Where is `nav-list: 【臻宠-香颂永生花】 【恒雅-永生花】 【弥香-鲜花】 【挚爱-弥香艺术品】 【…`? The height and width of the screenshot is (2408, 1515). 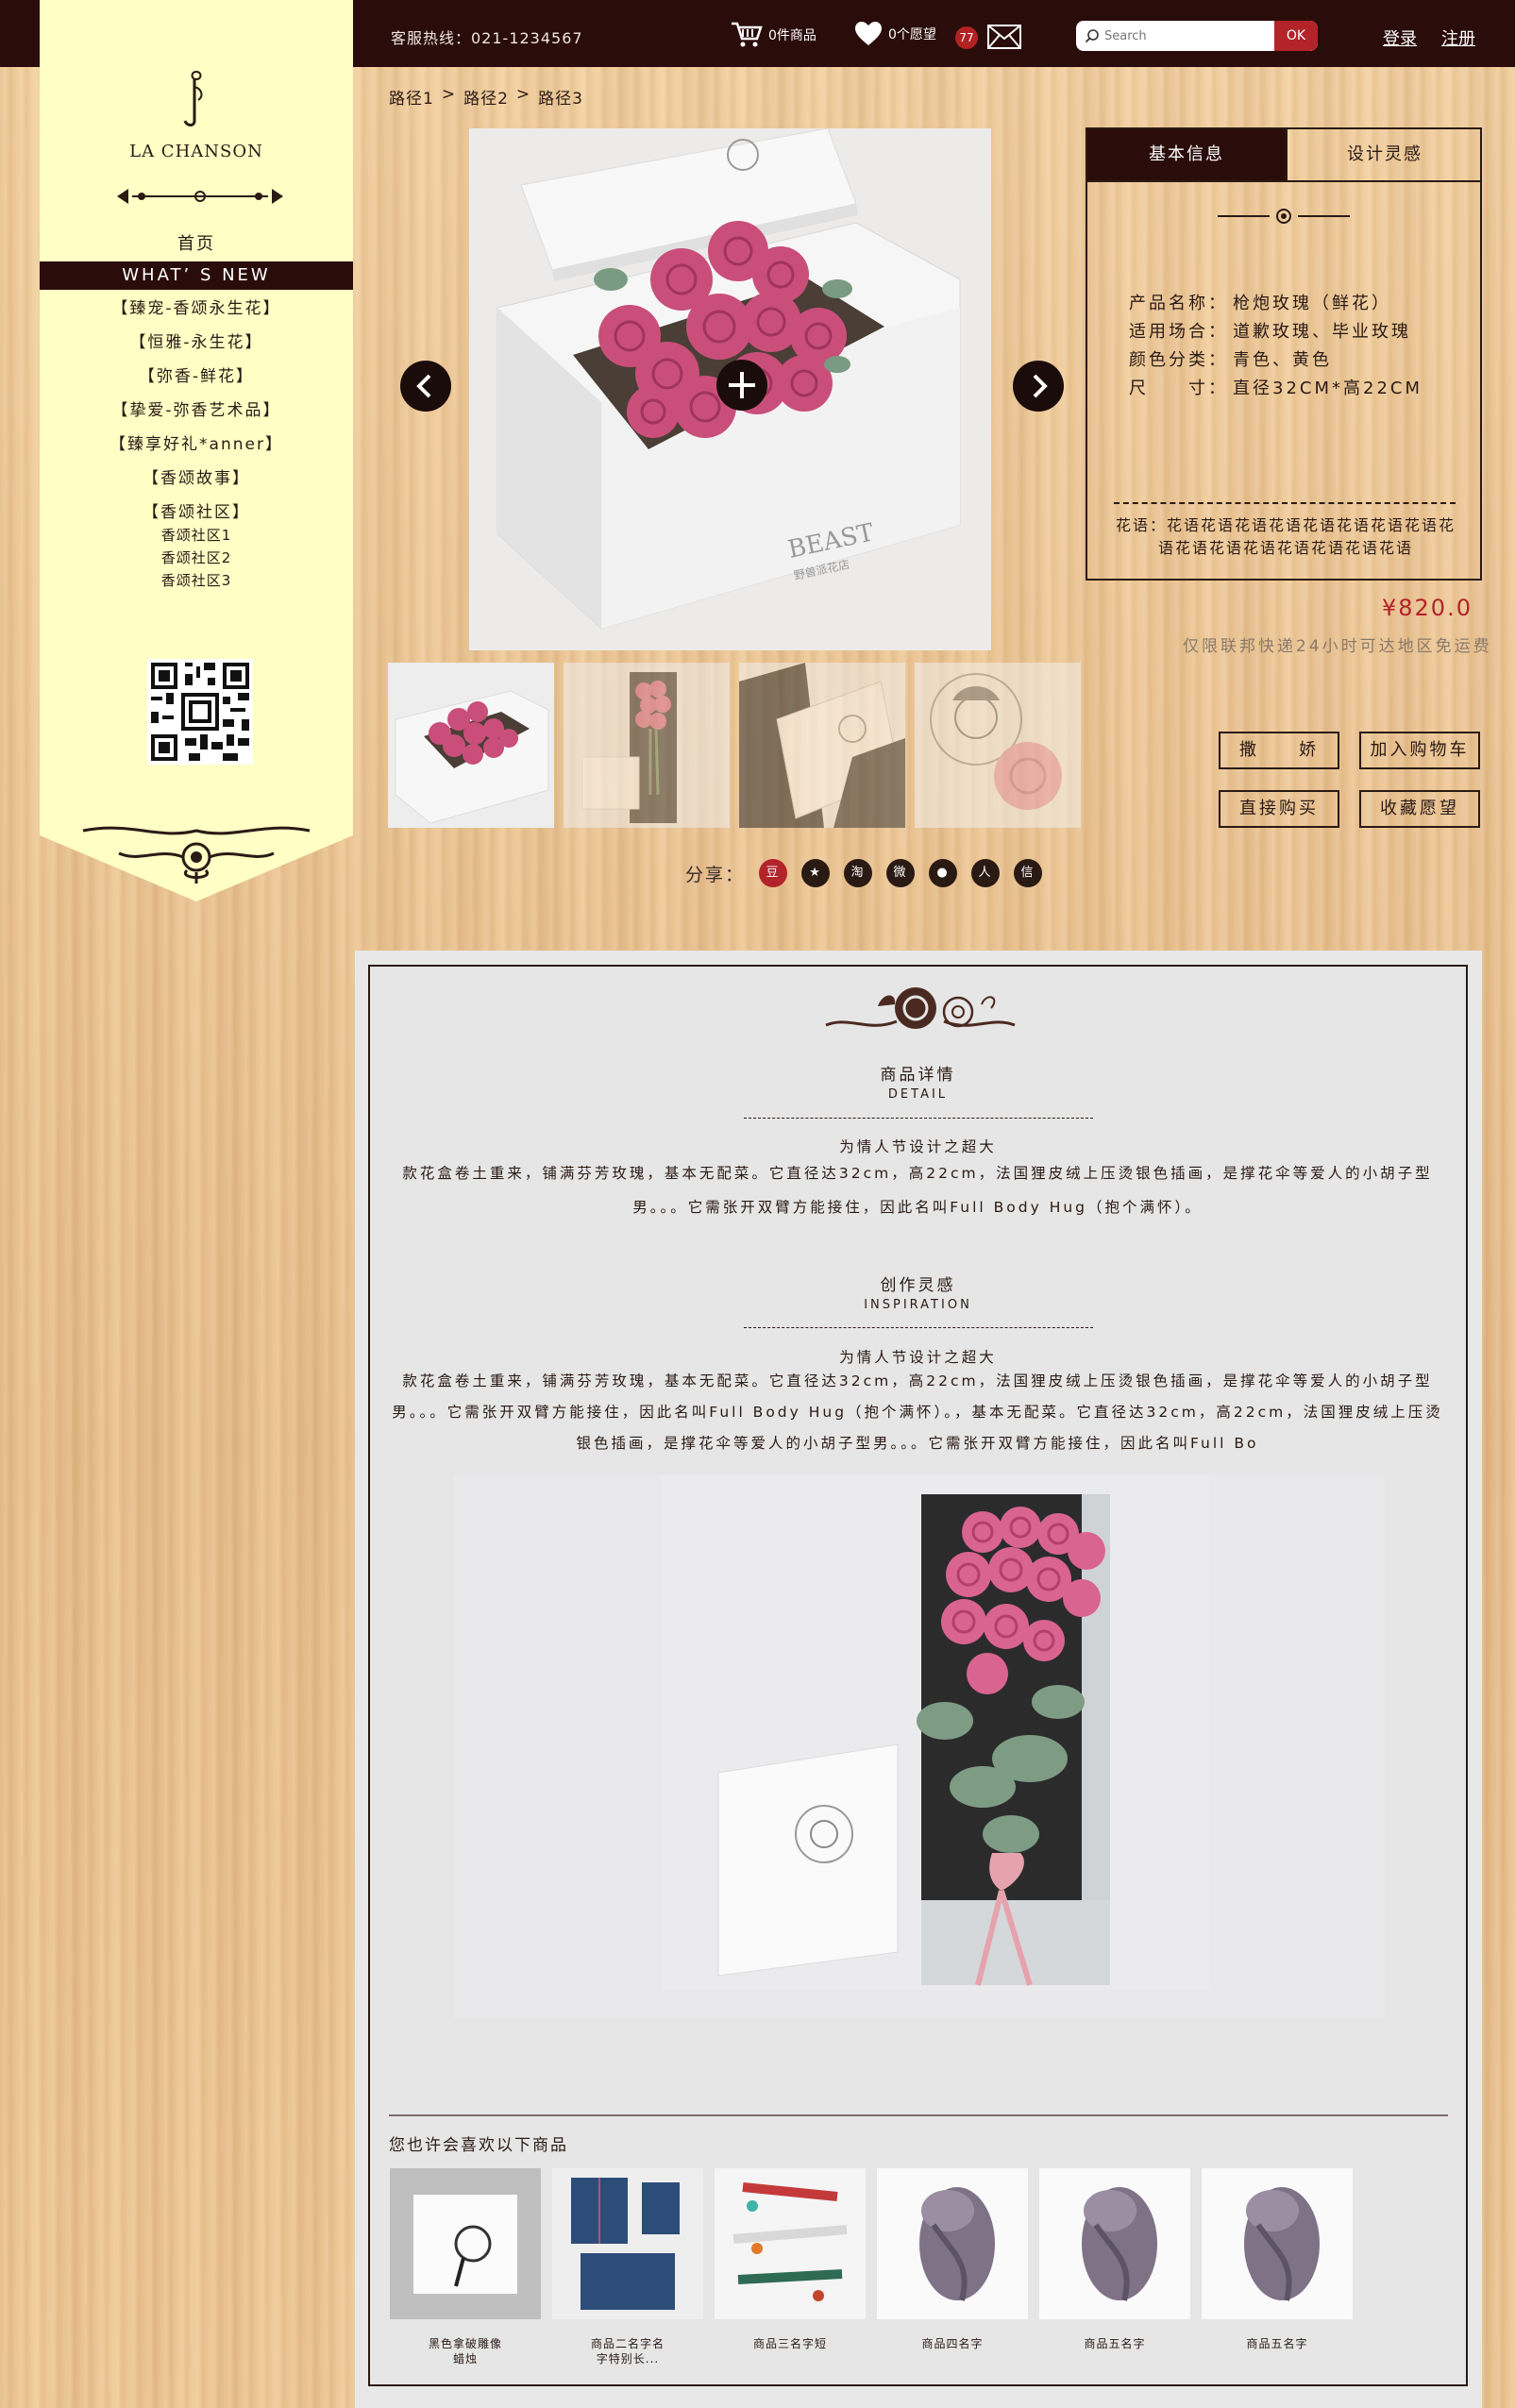
nav-list: 【臻宠-香颂永生花】 【恒雅-永生花】 【弥香-鲜花】 【挚爱-弥香艺术品】 【… is located at coordinates (196, 415).